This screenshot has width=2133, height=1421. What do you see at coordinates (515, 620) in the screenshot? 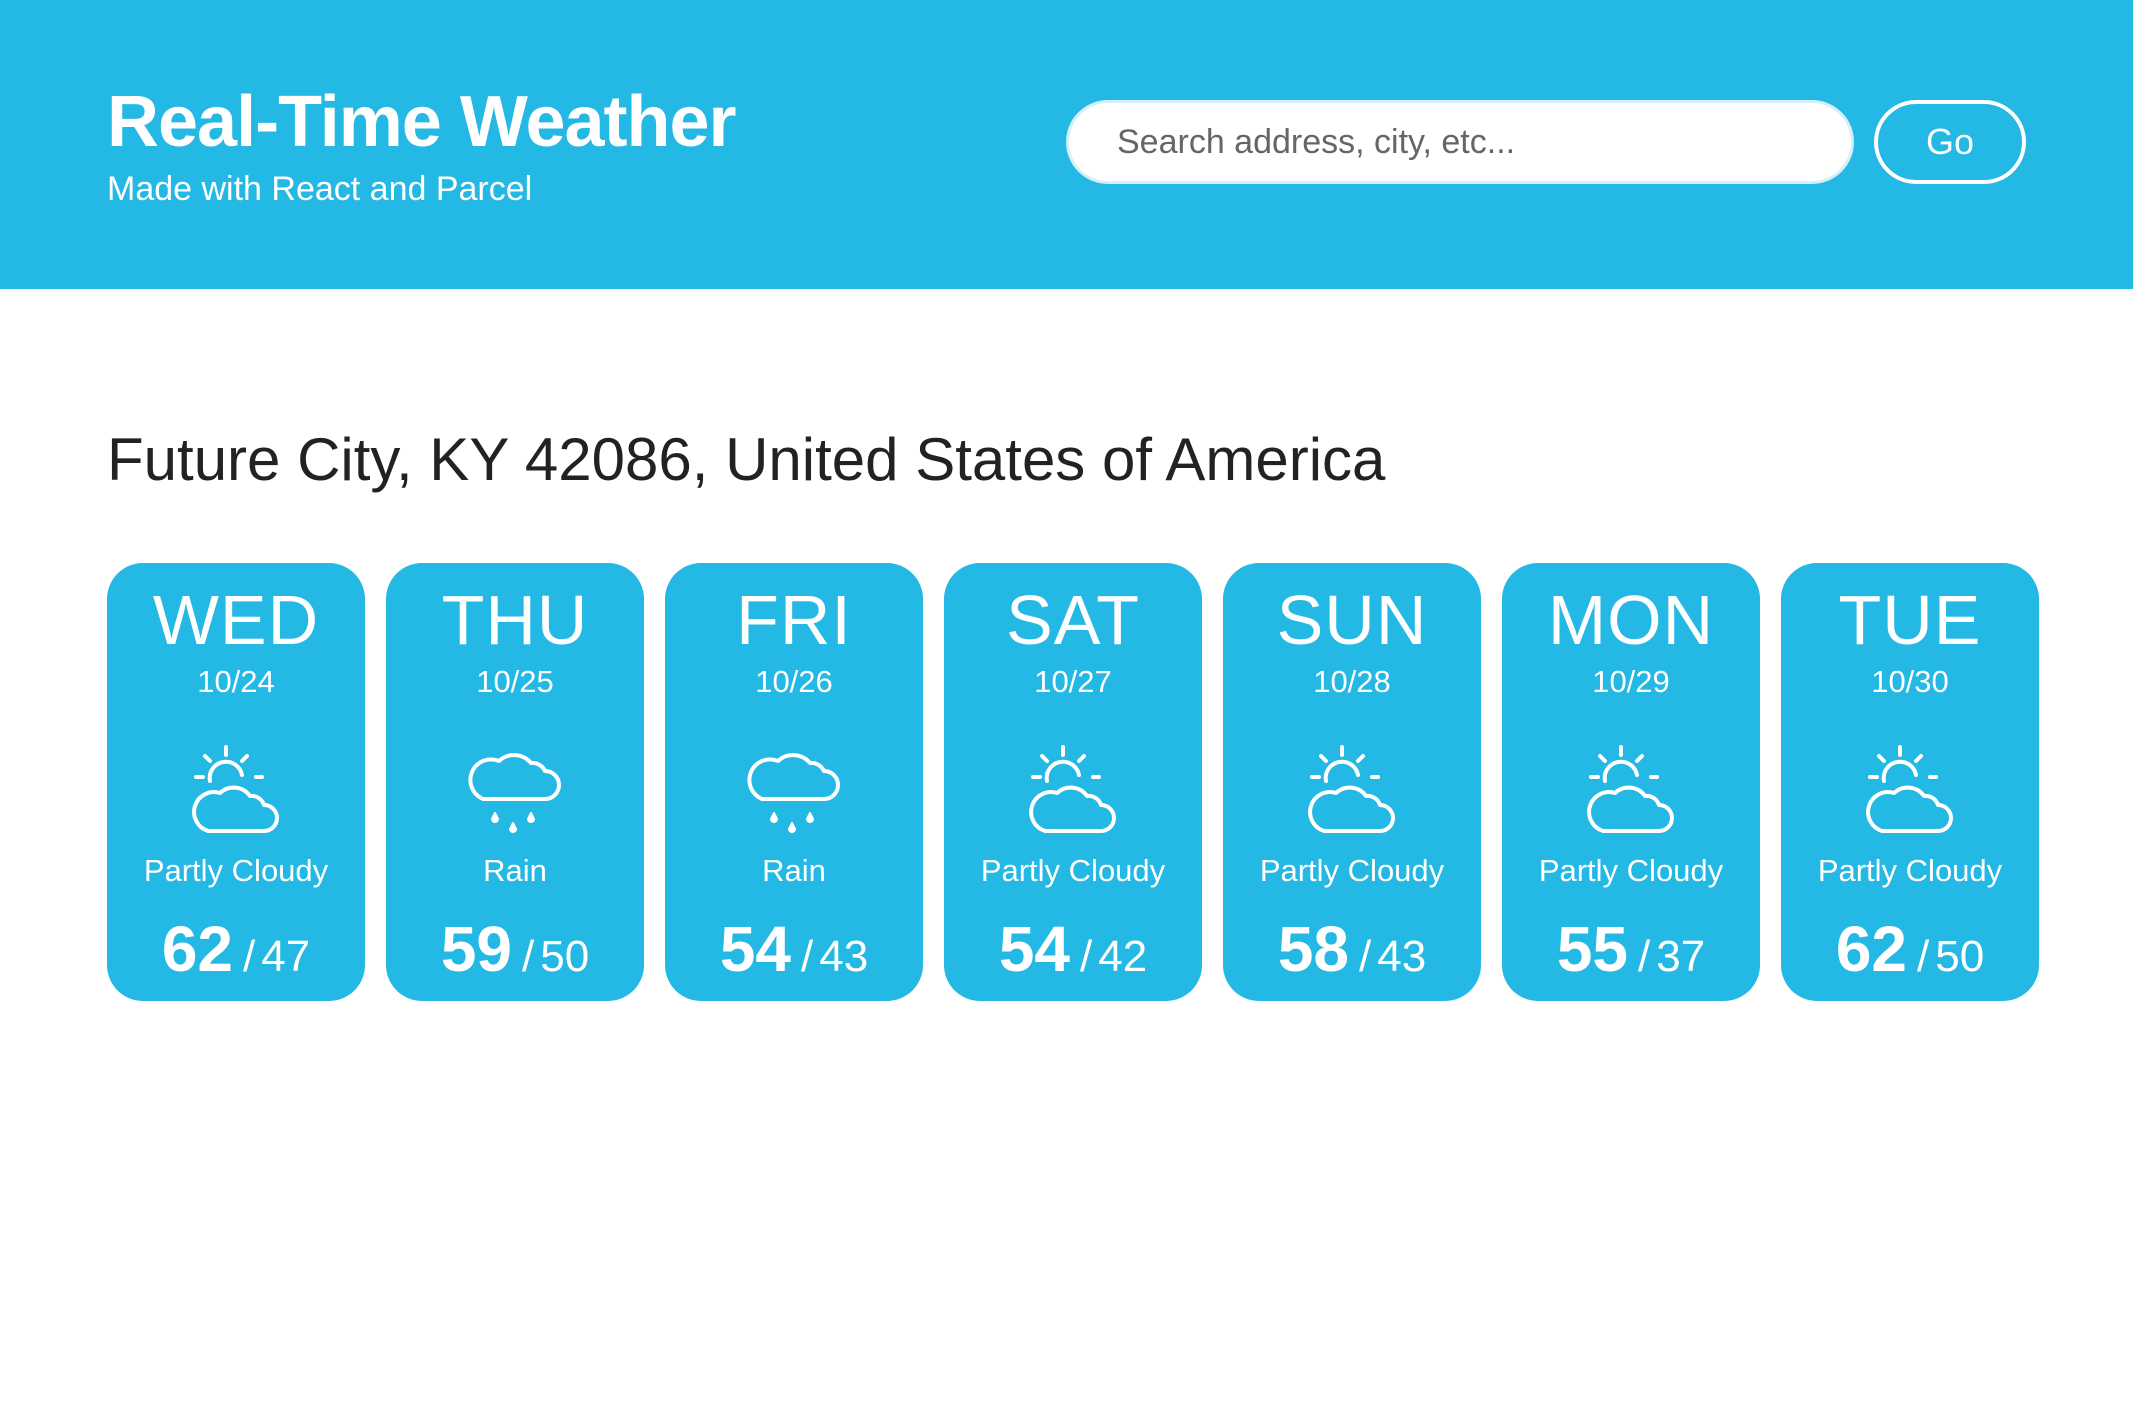
I see `day-name: THU` at bounding box center [515, 620].